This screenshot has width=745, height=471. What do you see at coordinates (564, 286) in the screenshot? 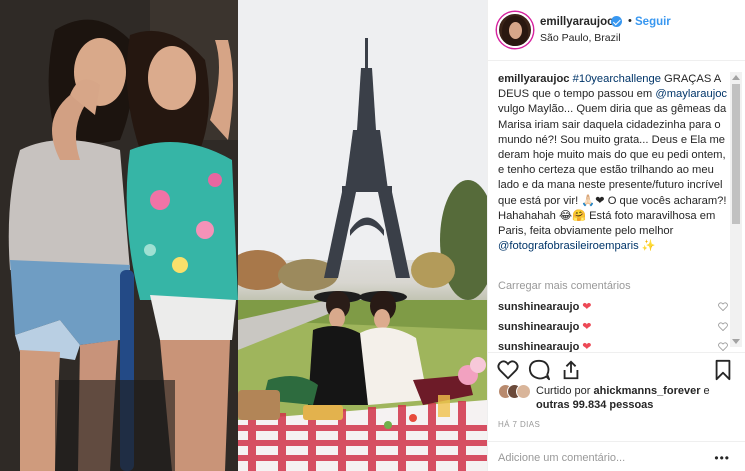
I see `load-more-comments-link: Carregar mais comentários` at bounding box center [564, 286].